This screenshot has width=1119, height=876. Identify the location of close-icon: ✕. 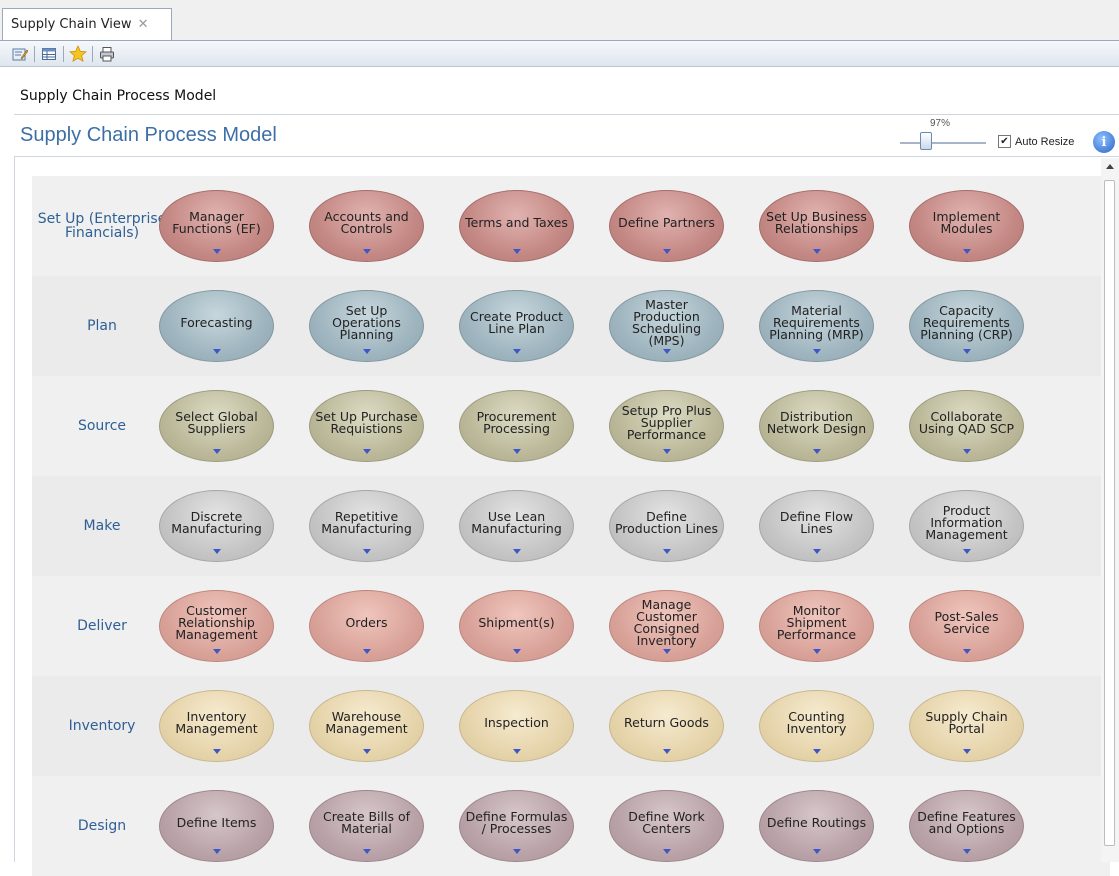
(143, 24).